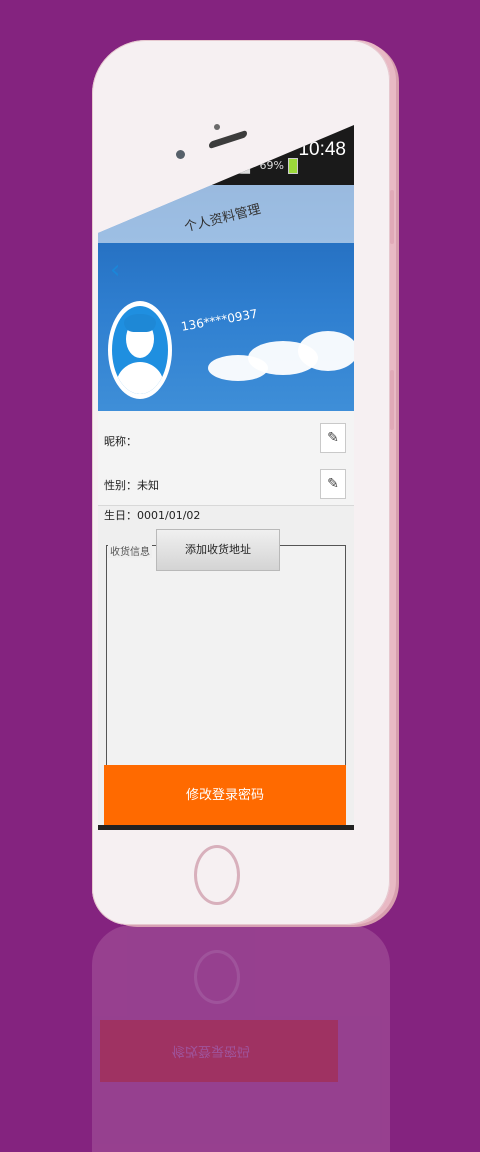 This screenshot has height=1152, width=480. I want to click on home-button, so click(217, 875).